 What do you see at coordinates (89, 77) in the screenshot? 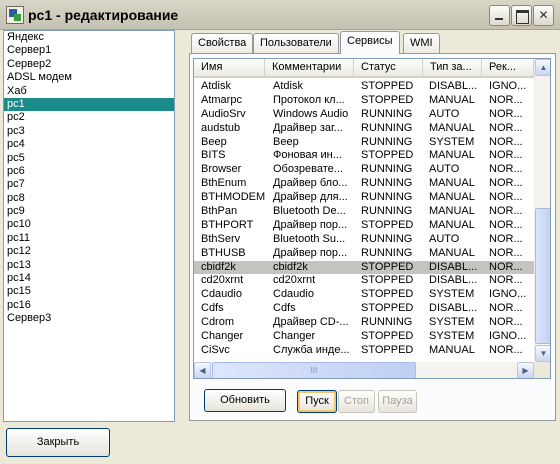
I see `host-list-item: ADSL модем` at bounding box center [89, 77].